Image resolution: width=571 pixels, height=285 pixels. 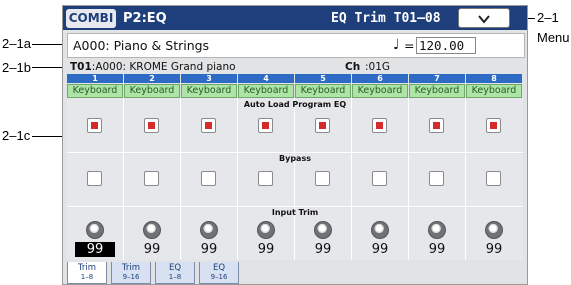 What do you see at coordinates (87, 268) in the screenshot?
I see `tab-label: Trim` at bounding box center [87, 268].